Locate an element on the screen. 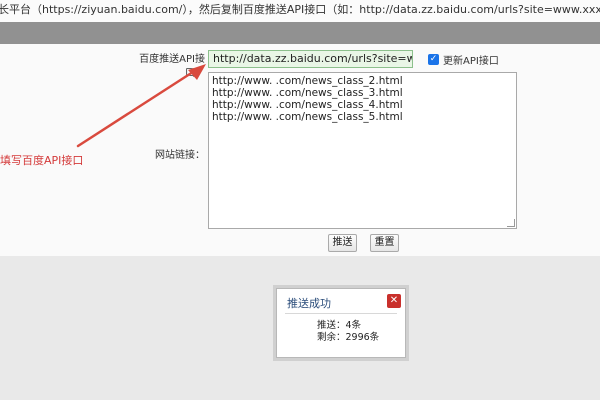  close-icon: ✕ is located at coordinates (394, 301).